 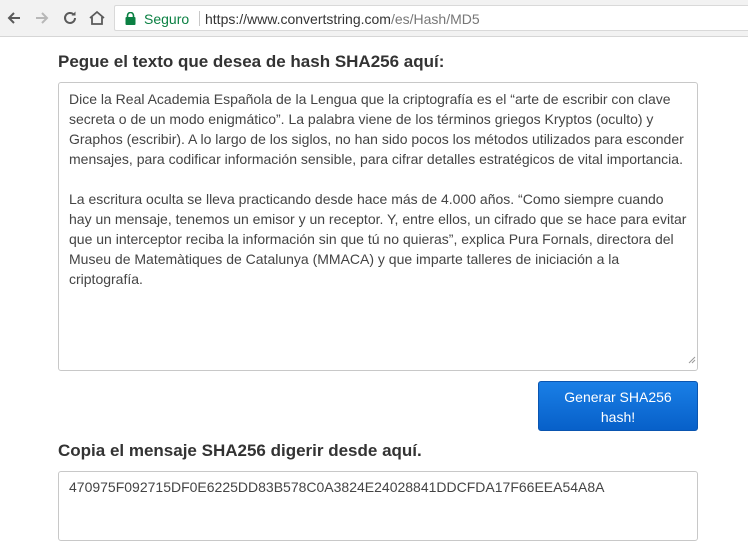 What do you see at coordinates (298, 19) in the screenshot?
I see `url-host: https://www.convertstring.com` at bounding box center [298, 19].